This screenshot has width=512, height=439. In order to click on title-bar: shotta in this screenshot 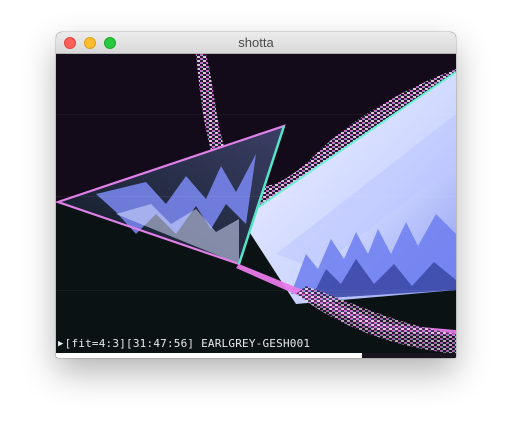, I will do `click(256, 43)`.